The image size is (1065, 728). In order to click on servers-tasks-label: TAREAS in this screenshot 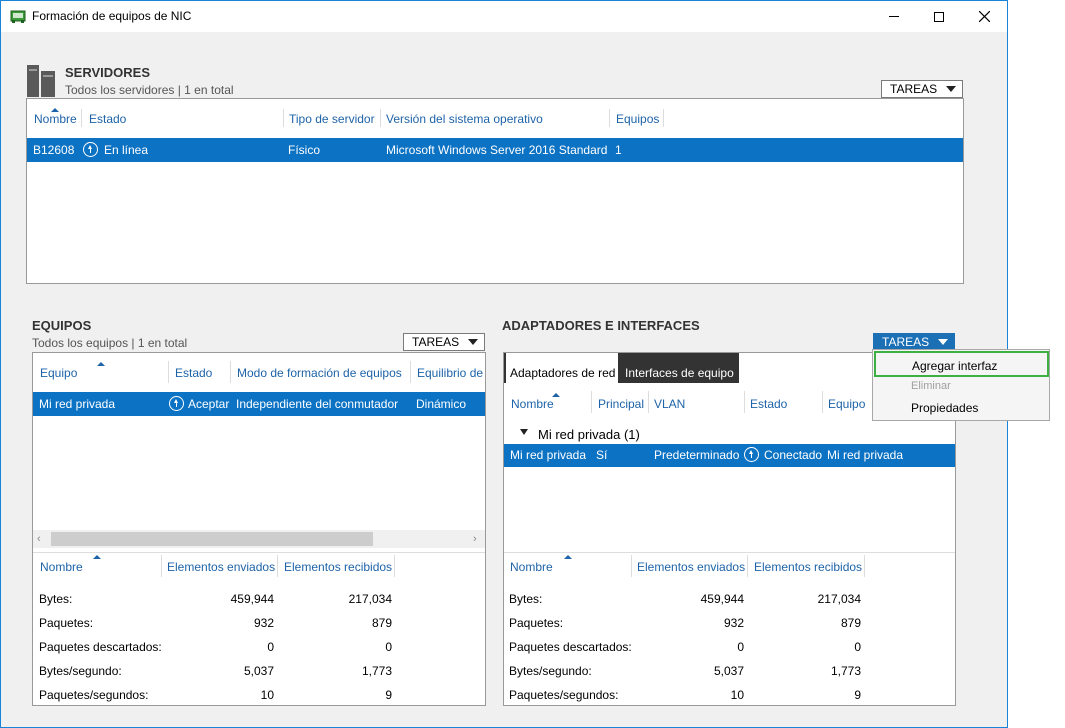, I will do `click(914, 89)`.